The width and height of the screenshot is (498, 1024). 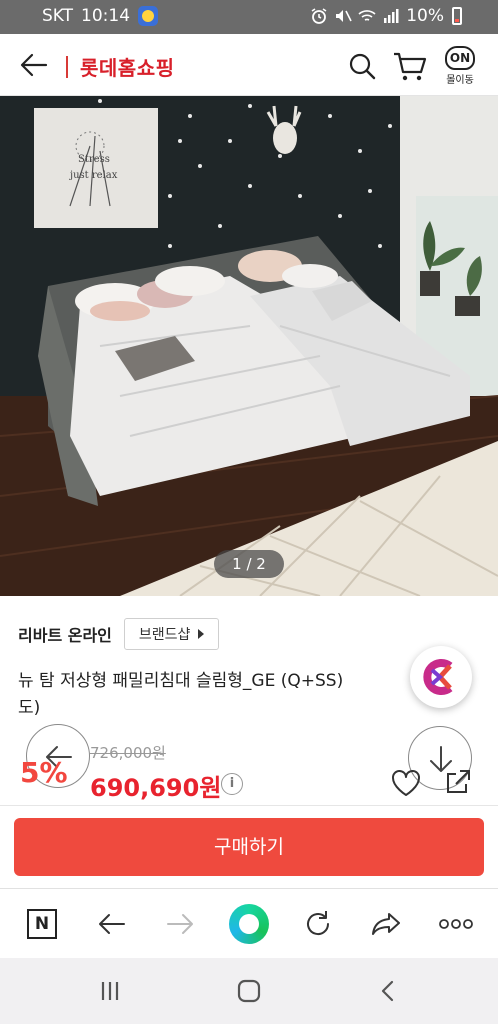 I want to click on heart-icon, so click(x=406, y=783).